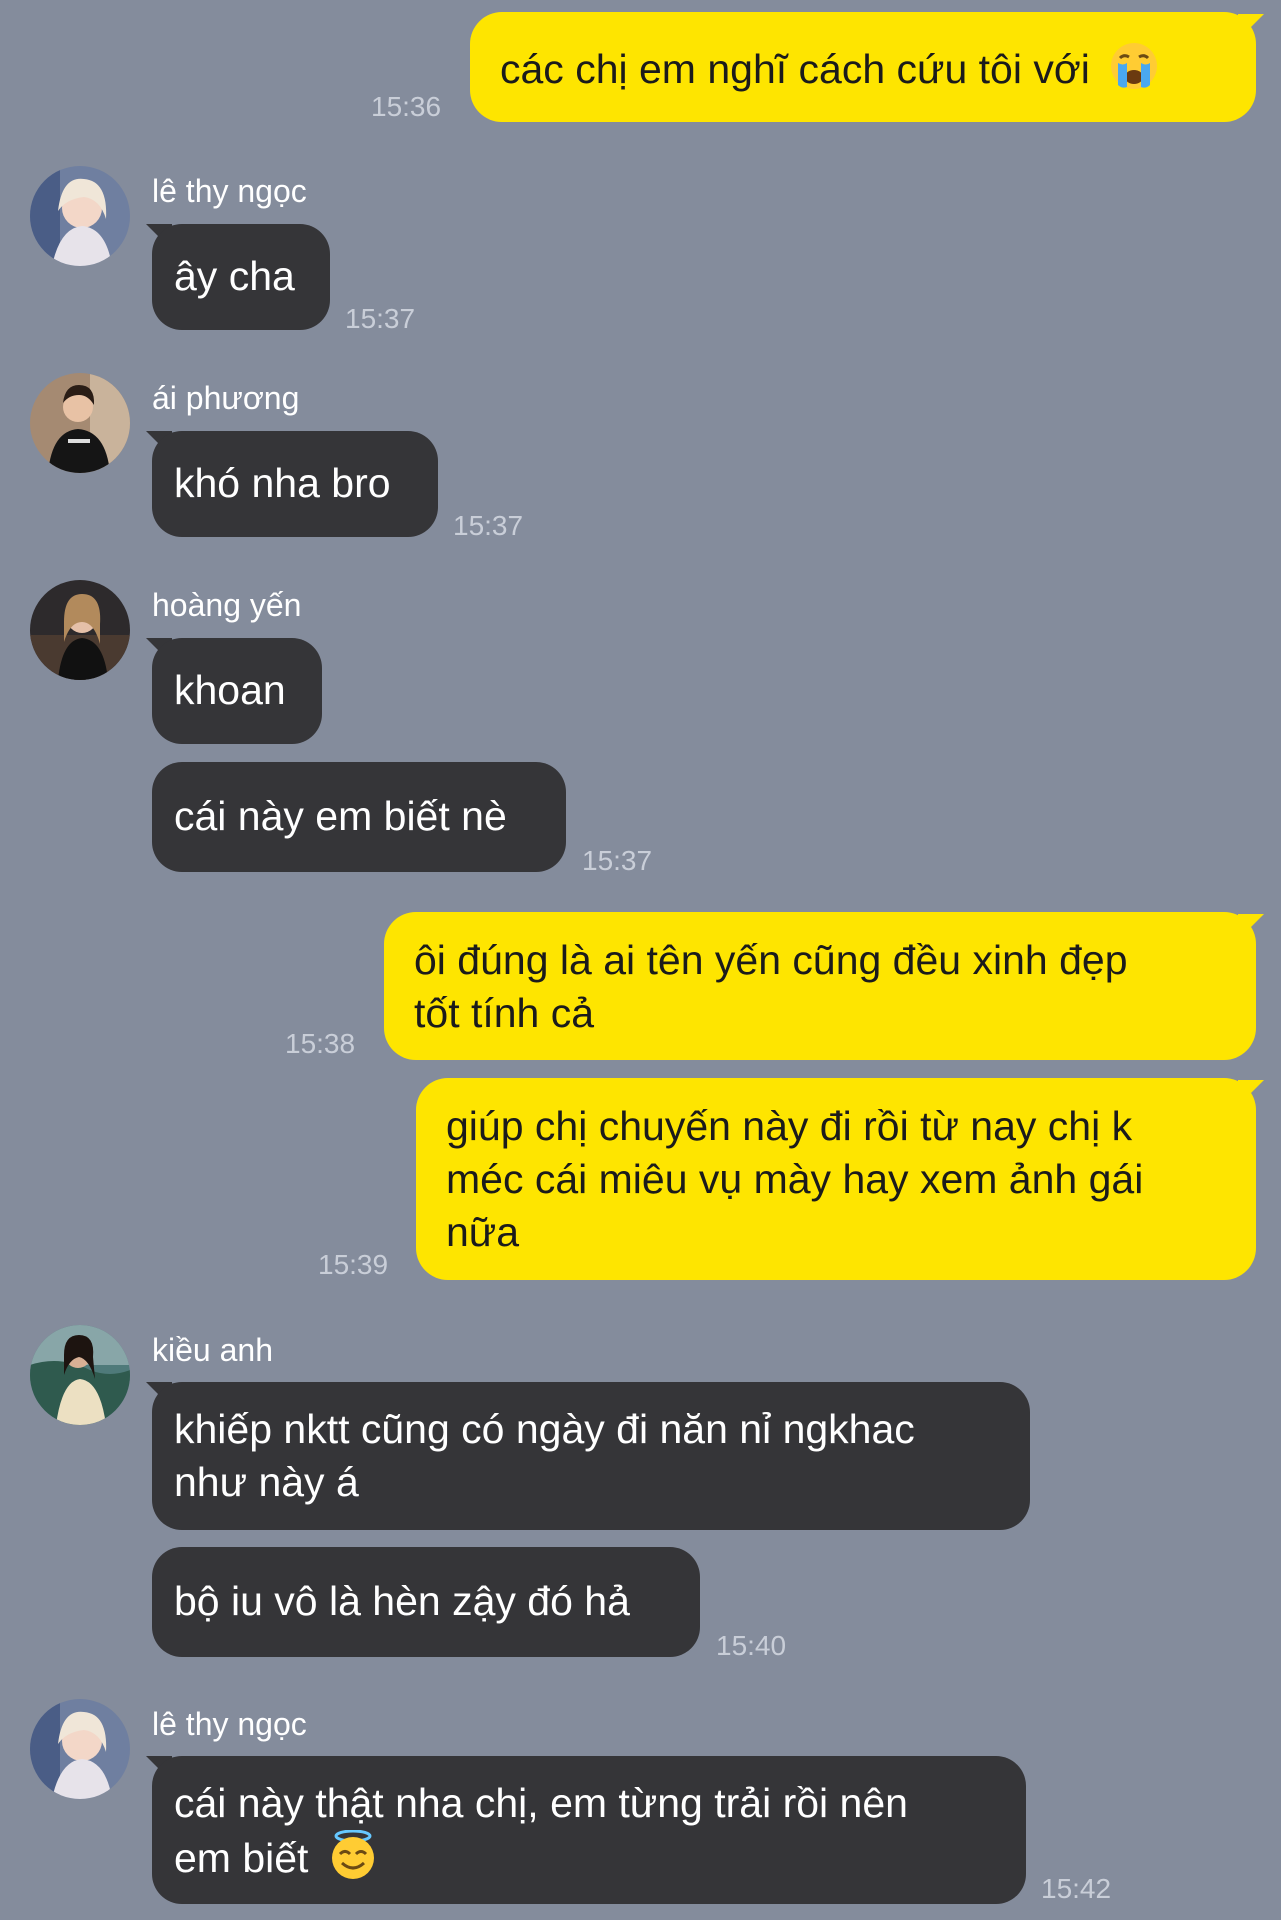  I want to click on message-text: khoan, so click(230, 690).